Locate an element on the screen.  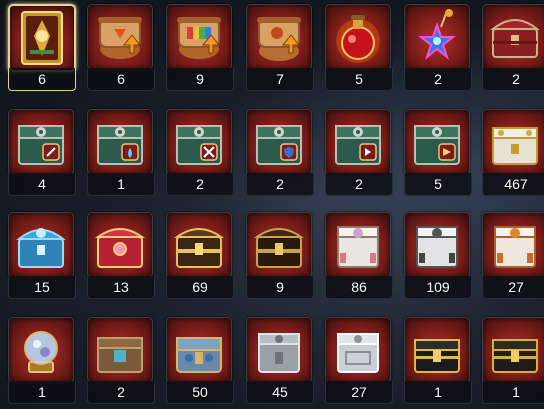
green-chest-arrow-icon is located at coordinates (358, 142).